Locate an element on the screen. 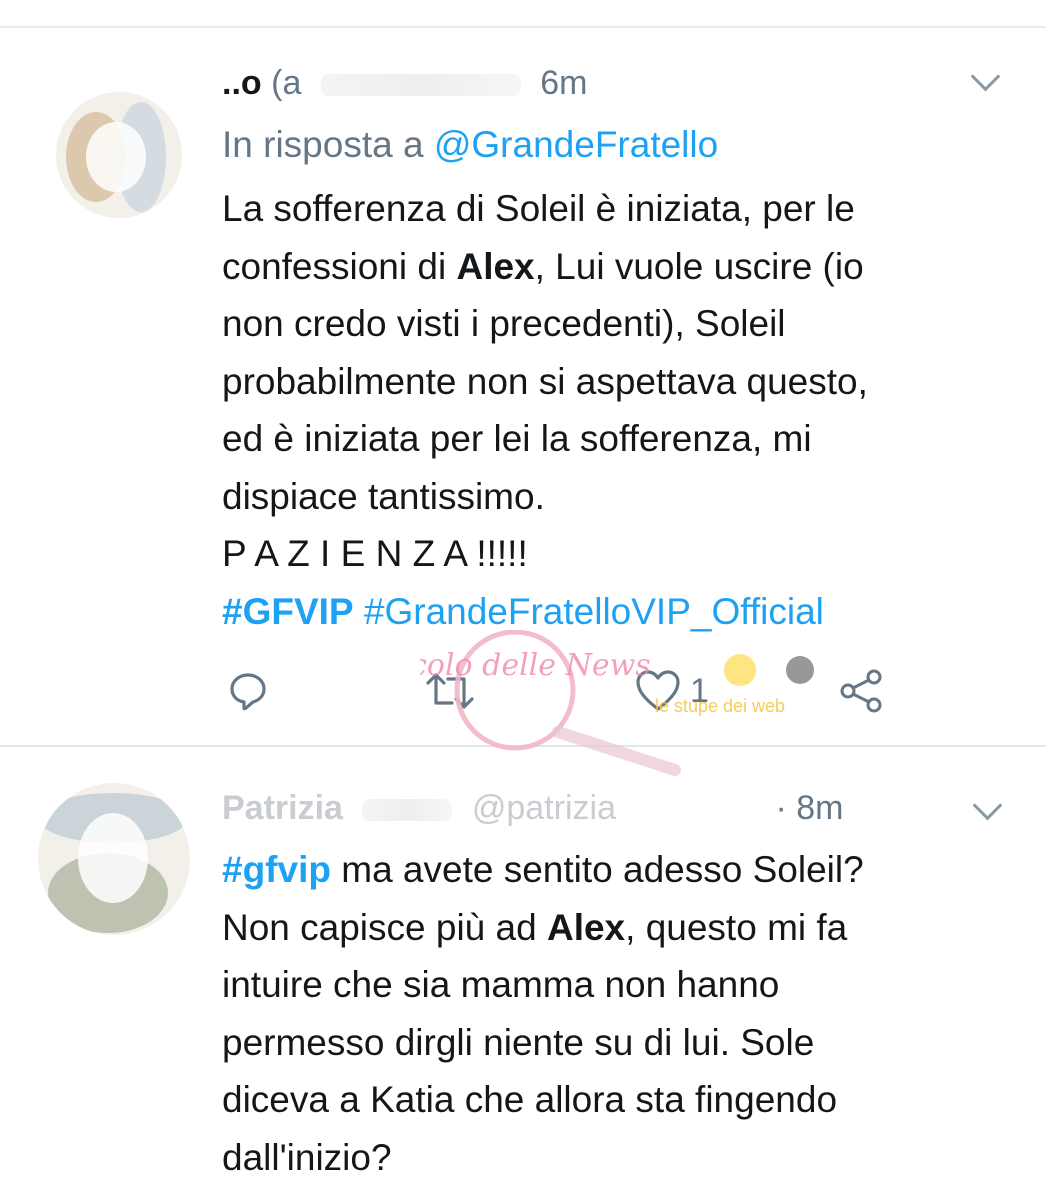 The image size is (1046, 1200). text-line: #gfvip ma avete sentito adesso Soleil? is located at coordinates (617, 870).